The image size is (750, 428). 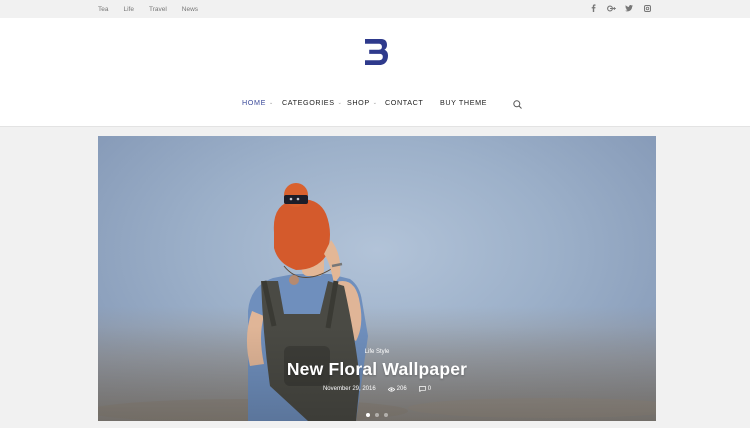 I want to click on top-link-news: News, so click(x=190, y=9).